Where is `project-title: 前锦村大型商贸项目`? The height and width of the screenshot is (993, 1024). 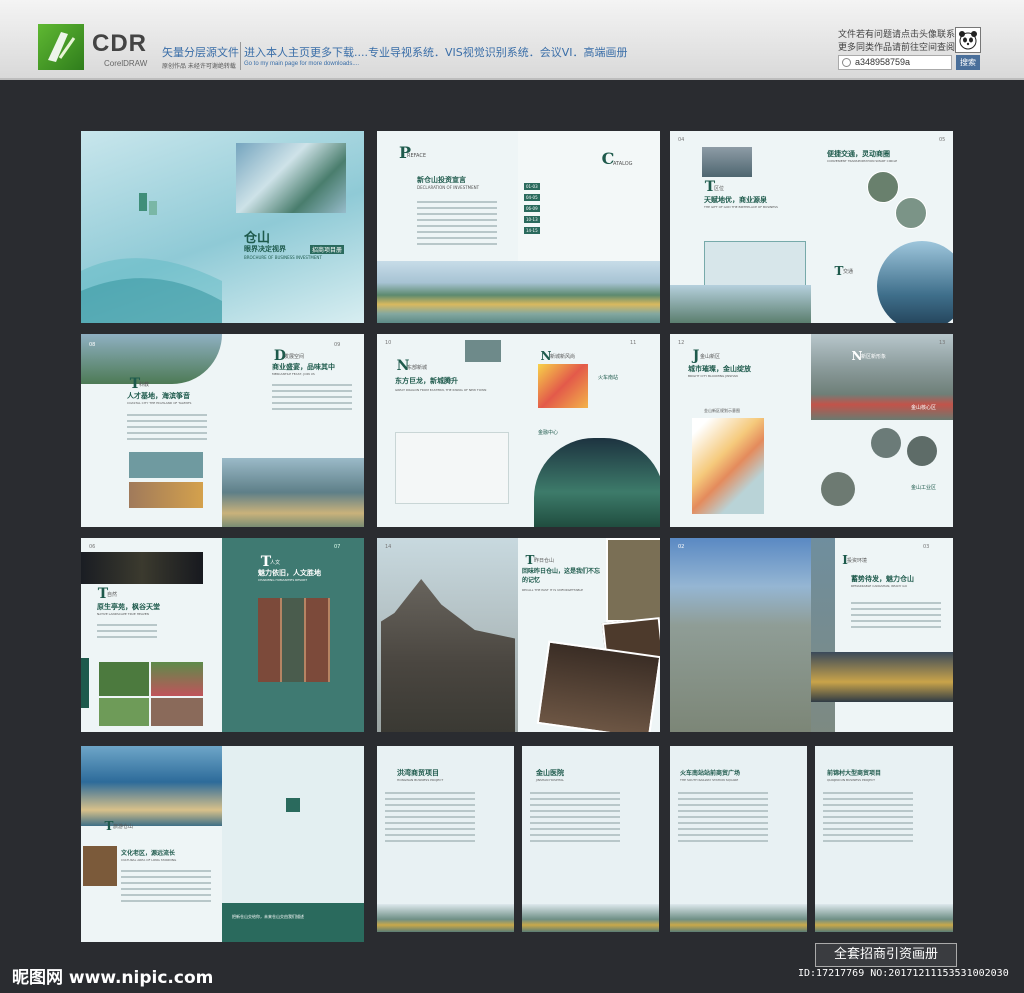
project-title: 前锦村大型商贸项目 is located at coordinates (854, 773).